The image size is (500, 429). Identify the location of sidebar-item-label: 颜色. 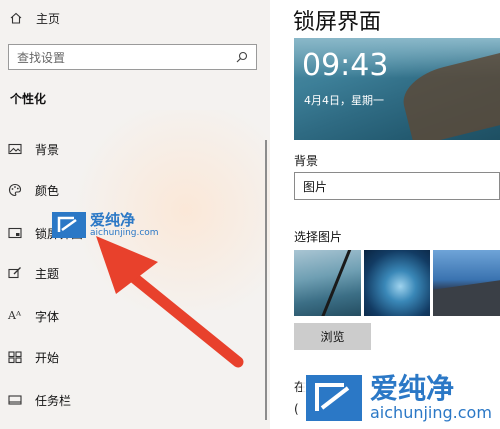
(47, 190).